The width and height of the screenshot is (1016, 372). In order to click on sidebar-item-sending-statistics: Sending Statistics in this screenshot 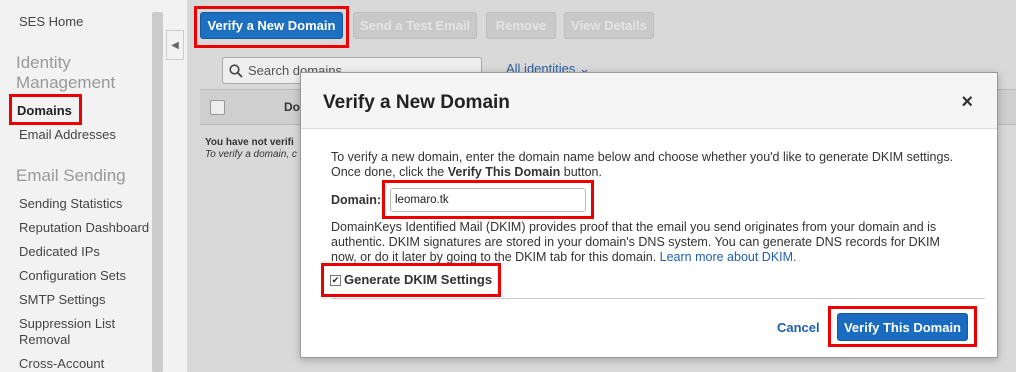, I will do `click(70, 204)`.